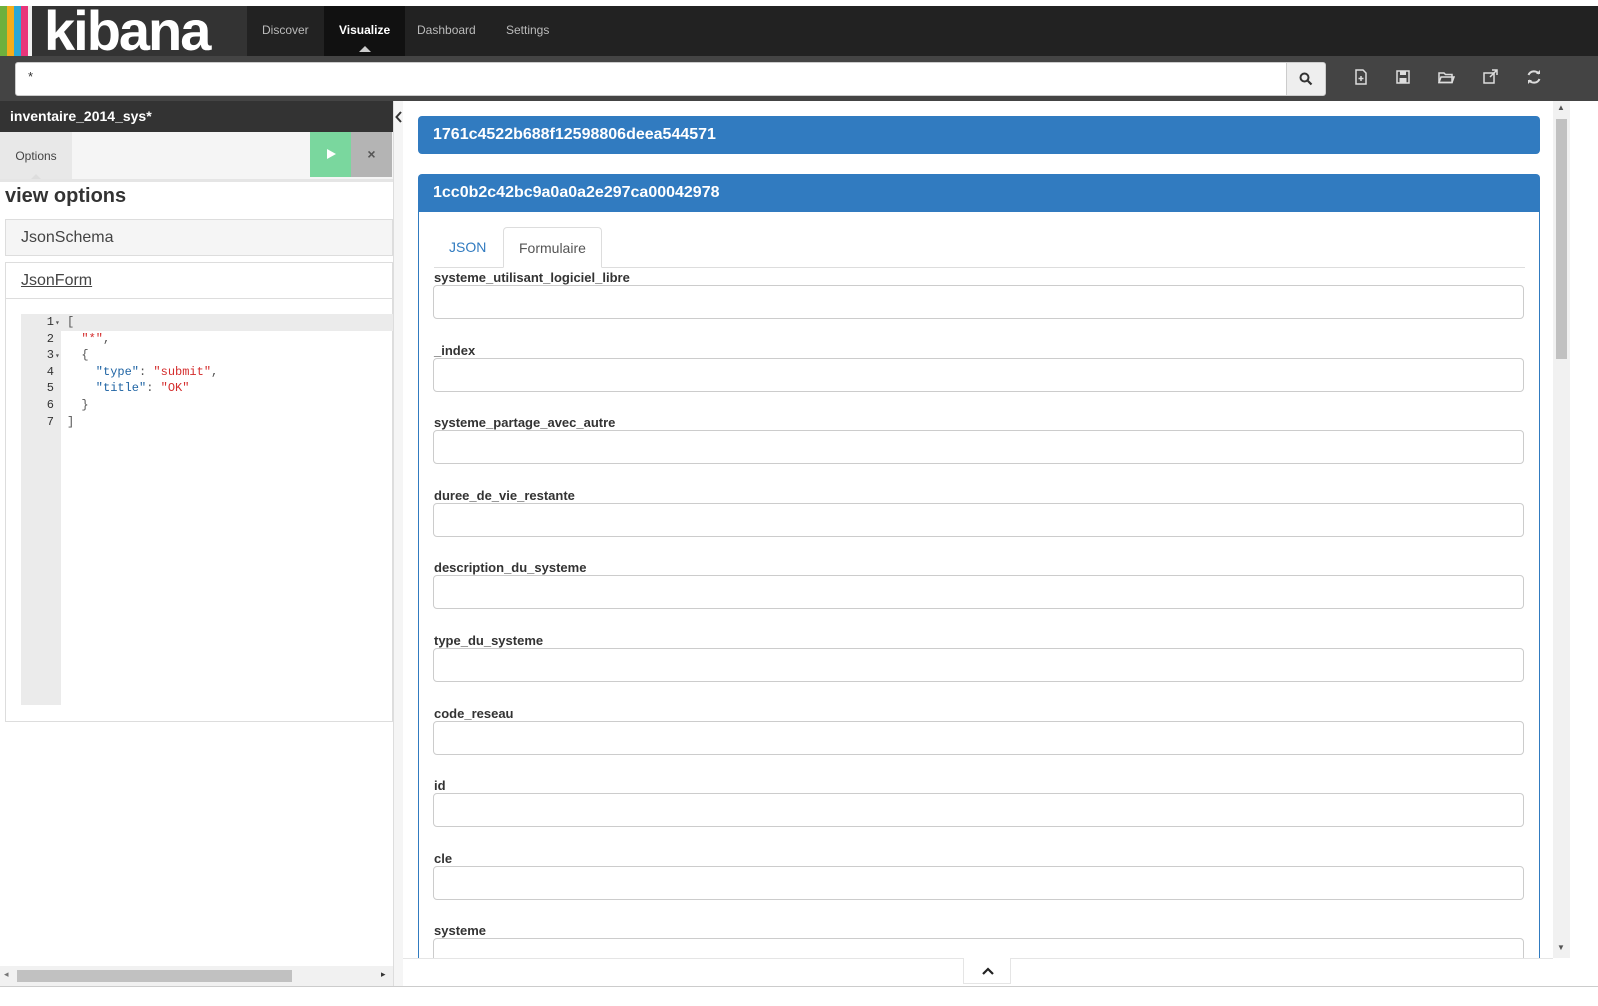 This screenshot has height=1006, width=1598. What do you see at coordinates (127, 31) in the screenshot?
I see `logo-text: kibana` at bounding box center [127, 31].